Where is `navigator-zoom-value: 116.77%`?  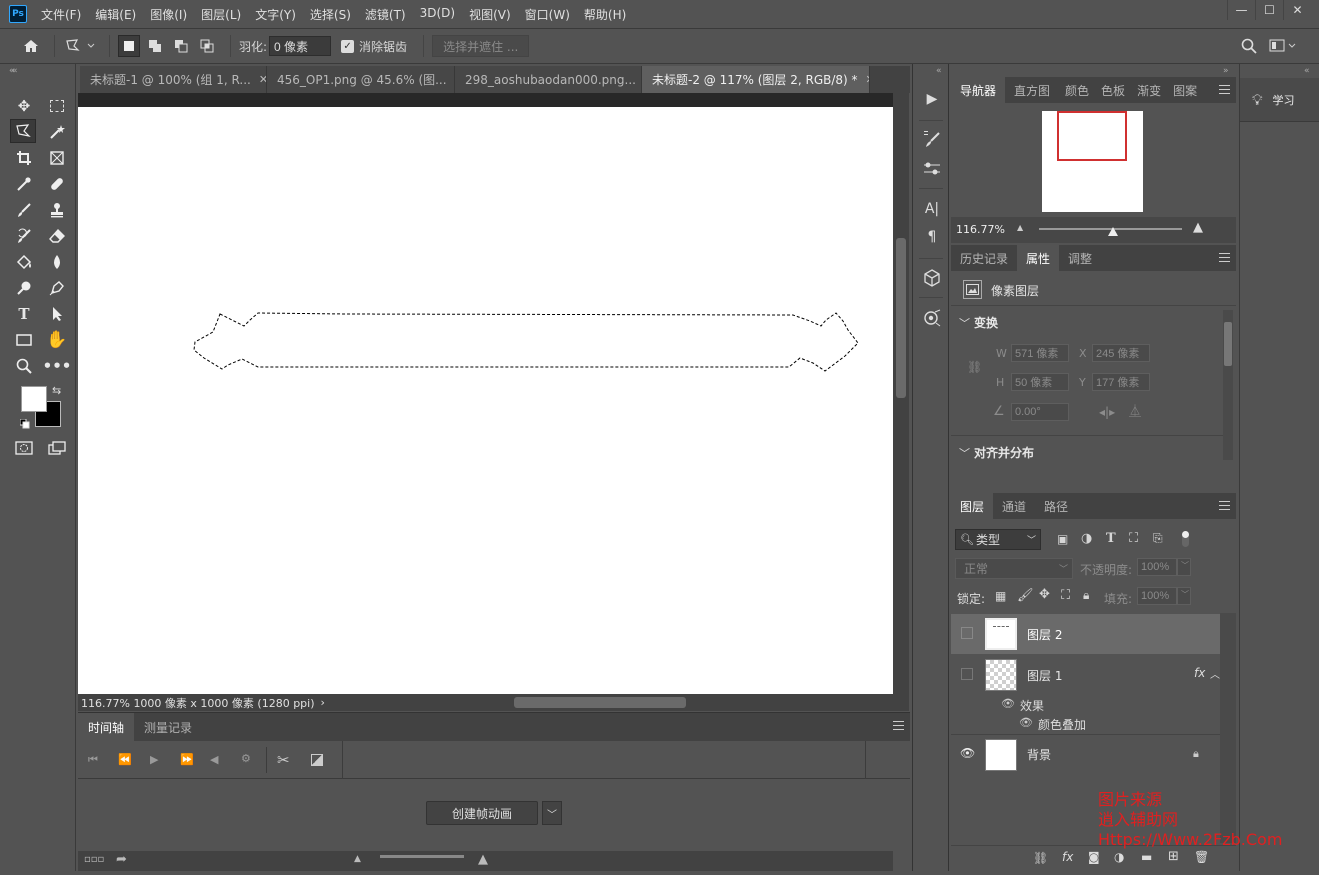 navigator-zoom-value: 116.77% is located at coordinates (980, 229).